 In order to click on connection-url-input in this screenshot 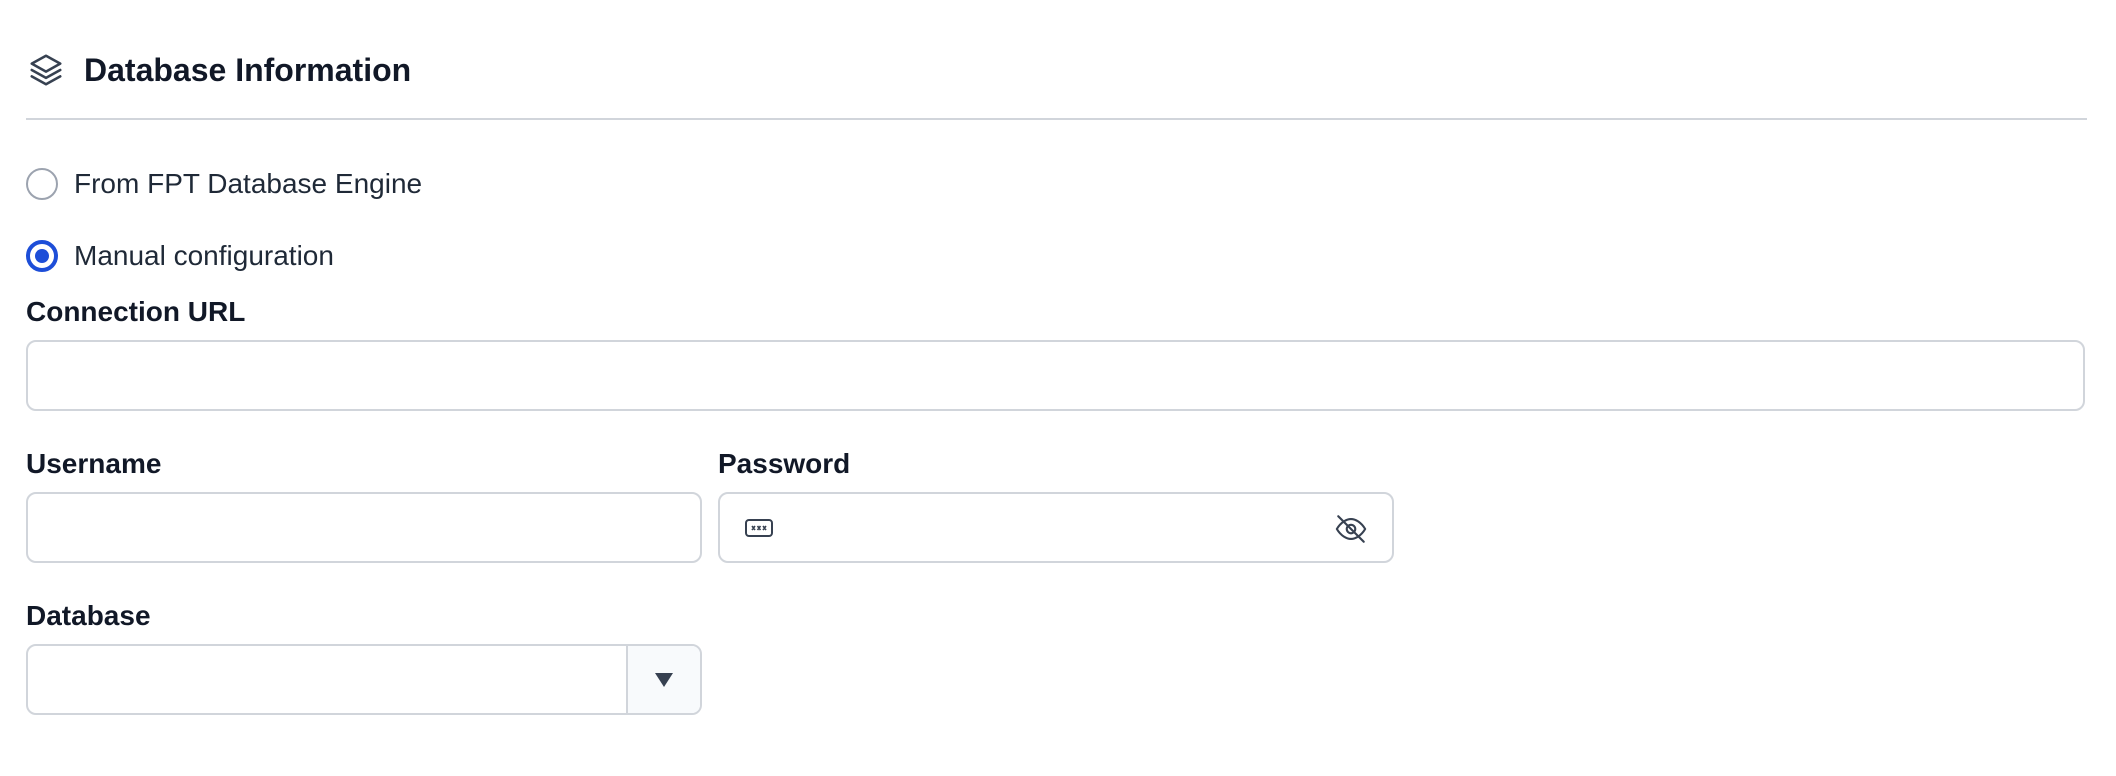, I will do `click(1055, 375)`.